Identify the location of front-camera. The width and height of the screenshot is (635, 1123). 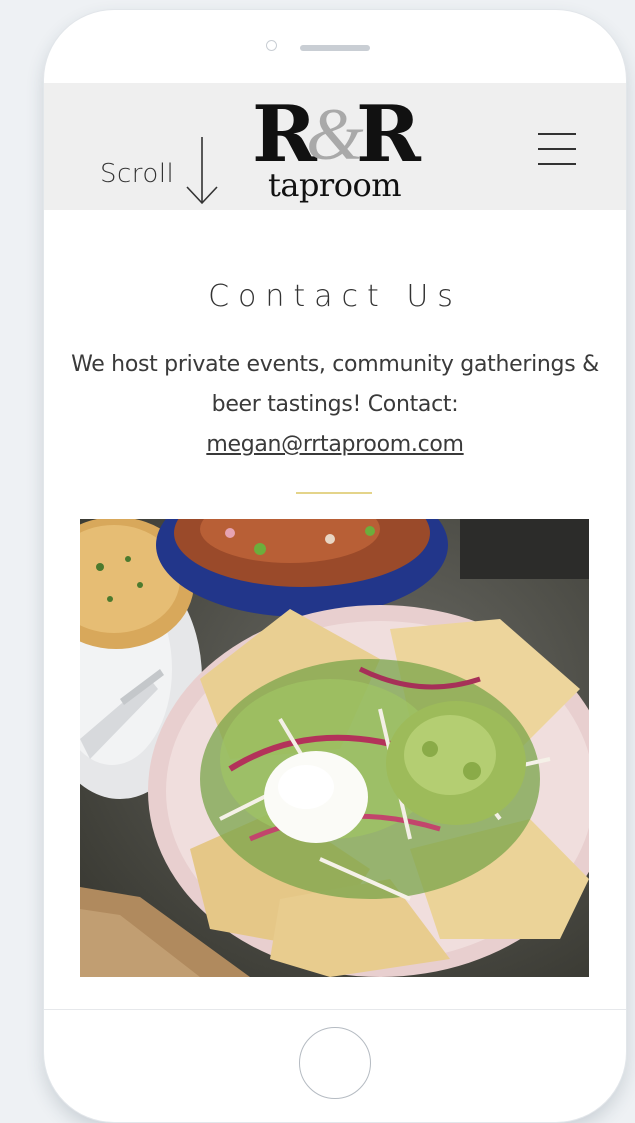
(271, 45).